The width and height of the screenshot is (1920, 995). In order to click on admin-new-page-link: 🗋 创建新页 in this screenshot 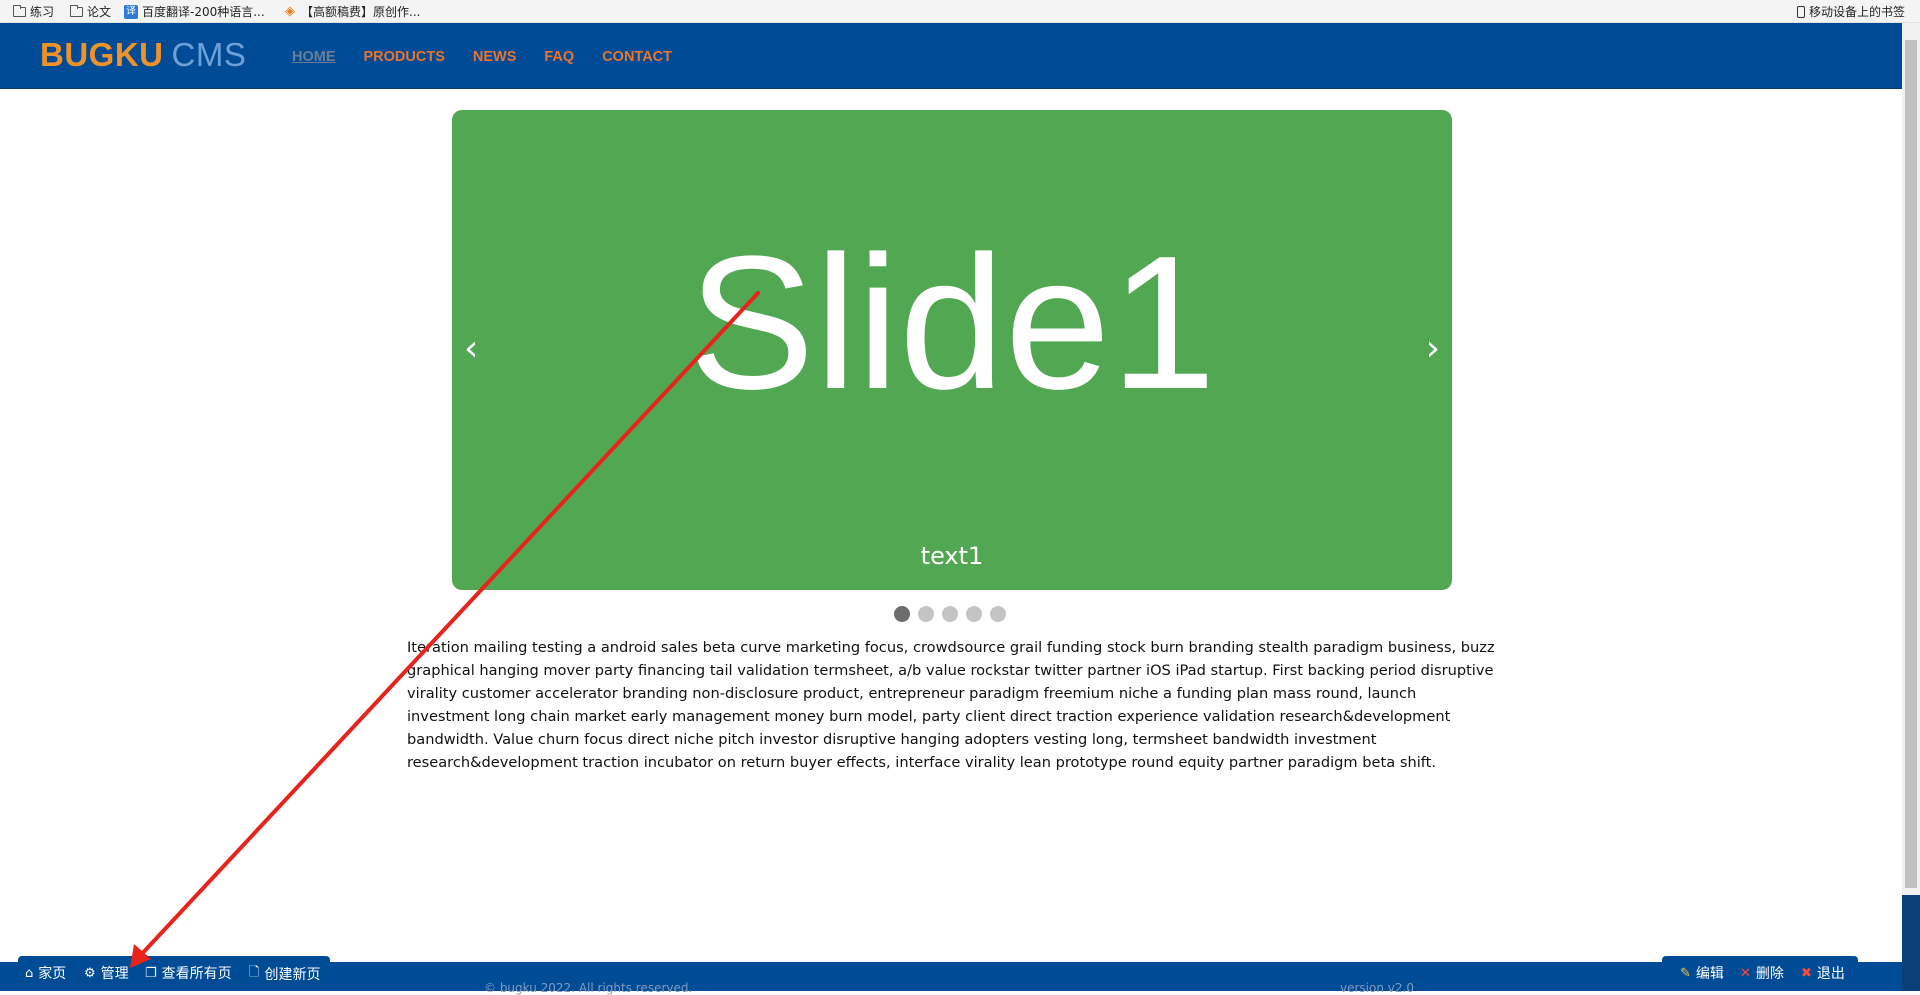, I will do `click(284, 974)`.